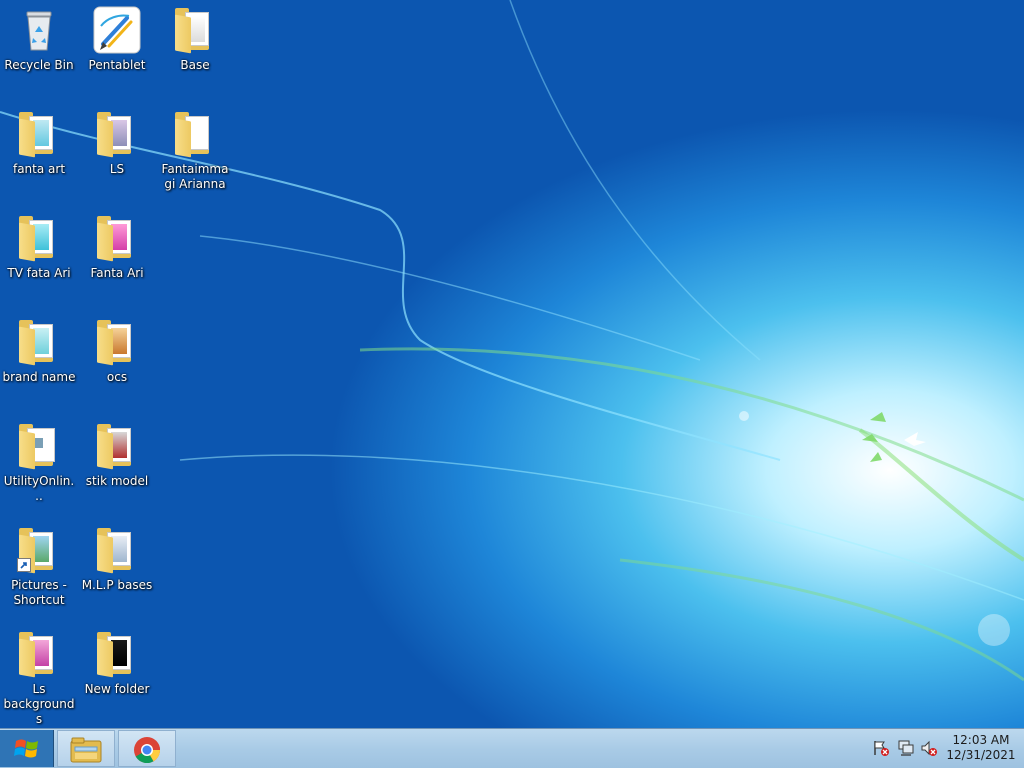 This screenshot has height=768, width=1024. I want to click on desktop-icon-pentablet: Pentablet, so click(117, 39).